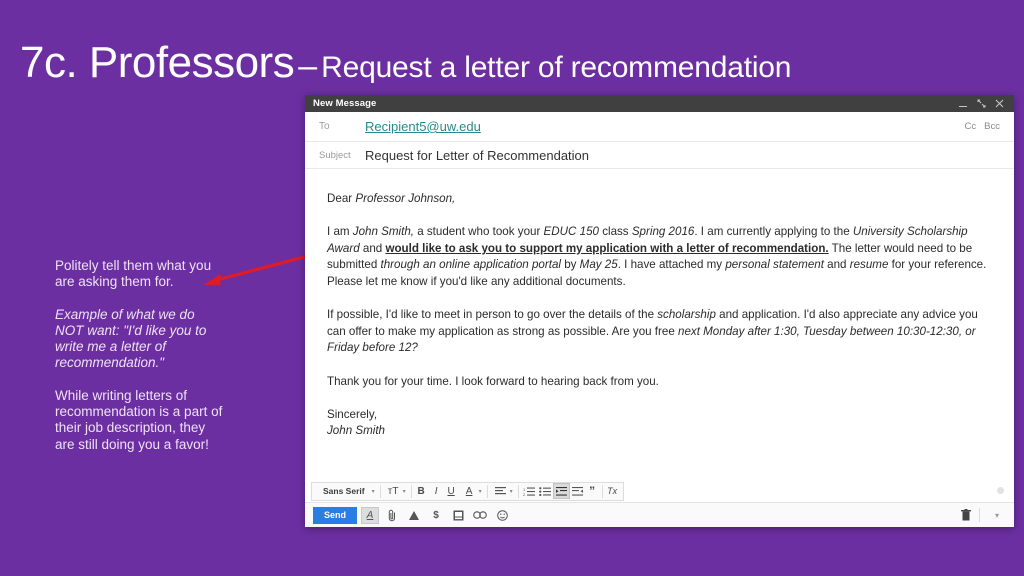 Image resolution: width=1024 pixels, height=576 pixels. I want to click on bold-icon: B, so click(421, 491).